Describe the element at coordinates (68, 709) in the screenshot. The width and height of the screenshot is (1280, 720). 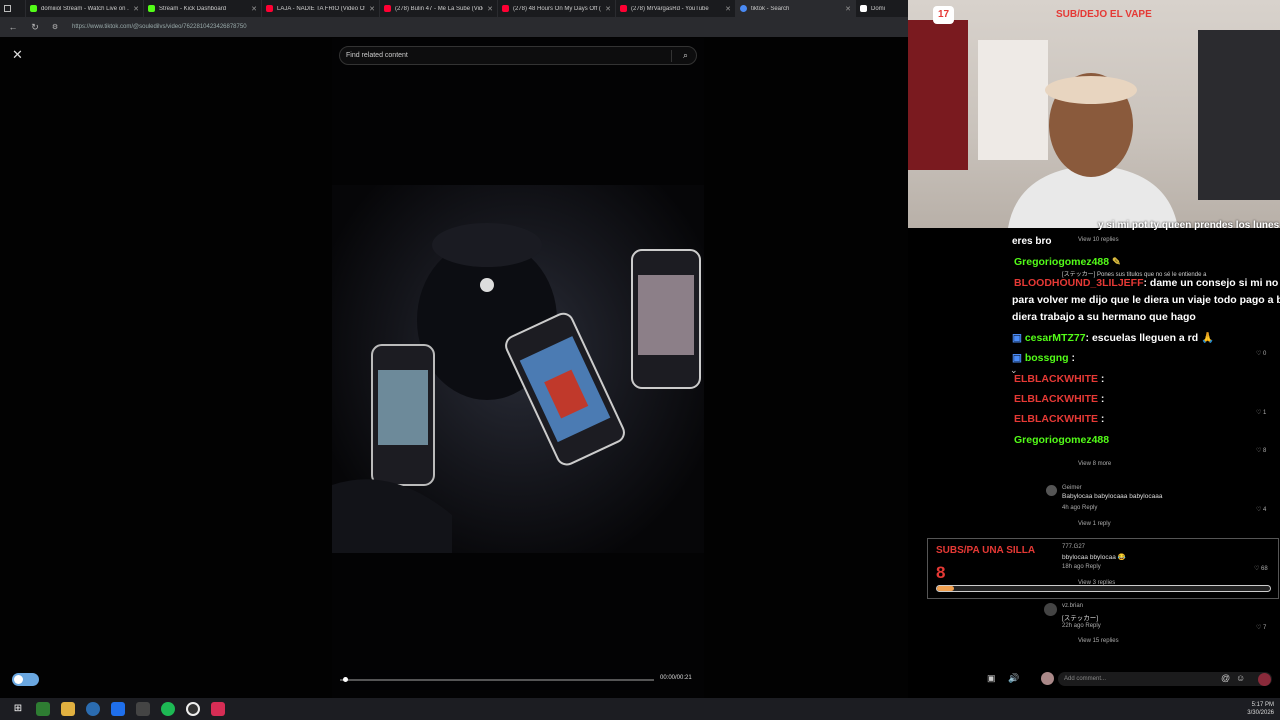
I see `folder-icon` at that location.